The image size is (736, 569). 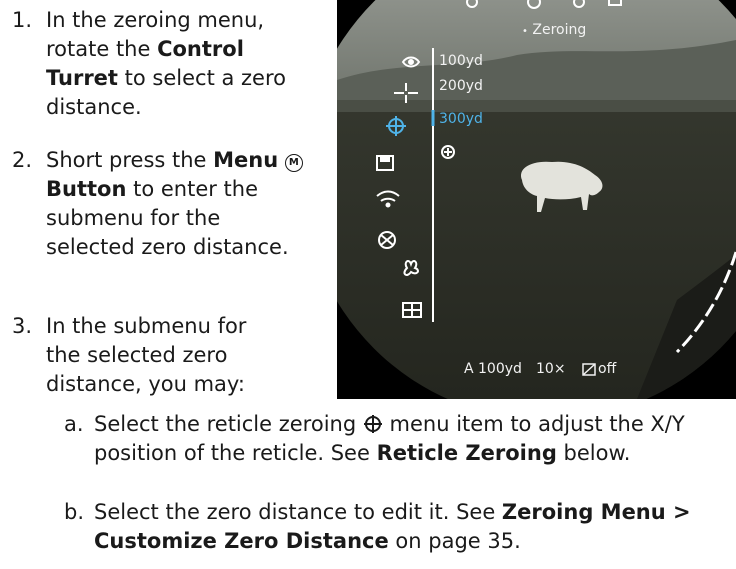 What do you see at coordinates (372, 424) in the screenshot?
I see `reticle-zeroing-icon` at bounding box center [372, 424].